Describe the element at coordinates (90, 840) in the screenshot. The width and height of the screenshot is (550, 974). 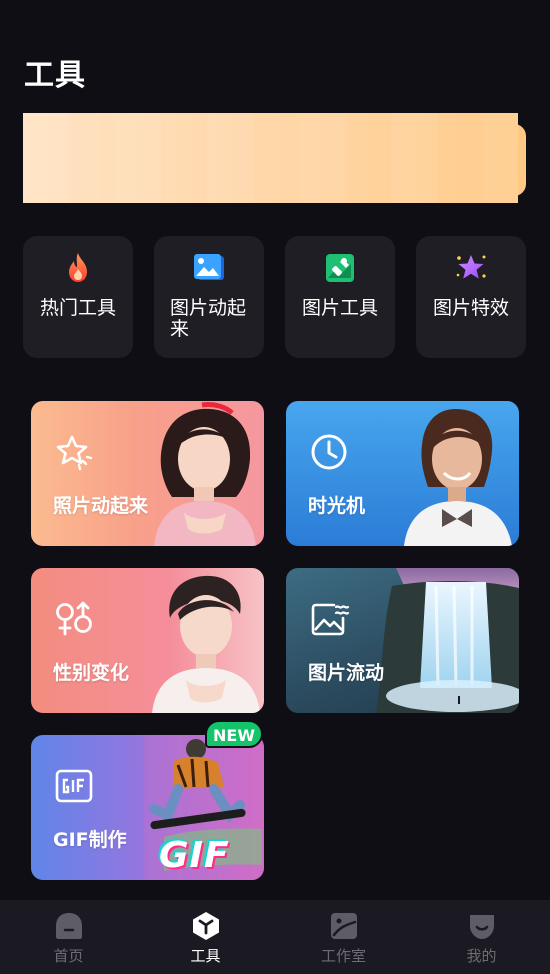
I see `feature-label: GIF制作` at that location.